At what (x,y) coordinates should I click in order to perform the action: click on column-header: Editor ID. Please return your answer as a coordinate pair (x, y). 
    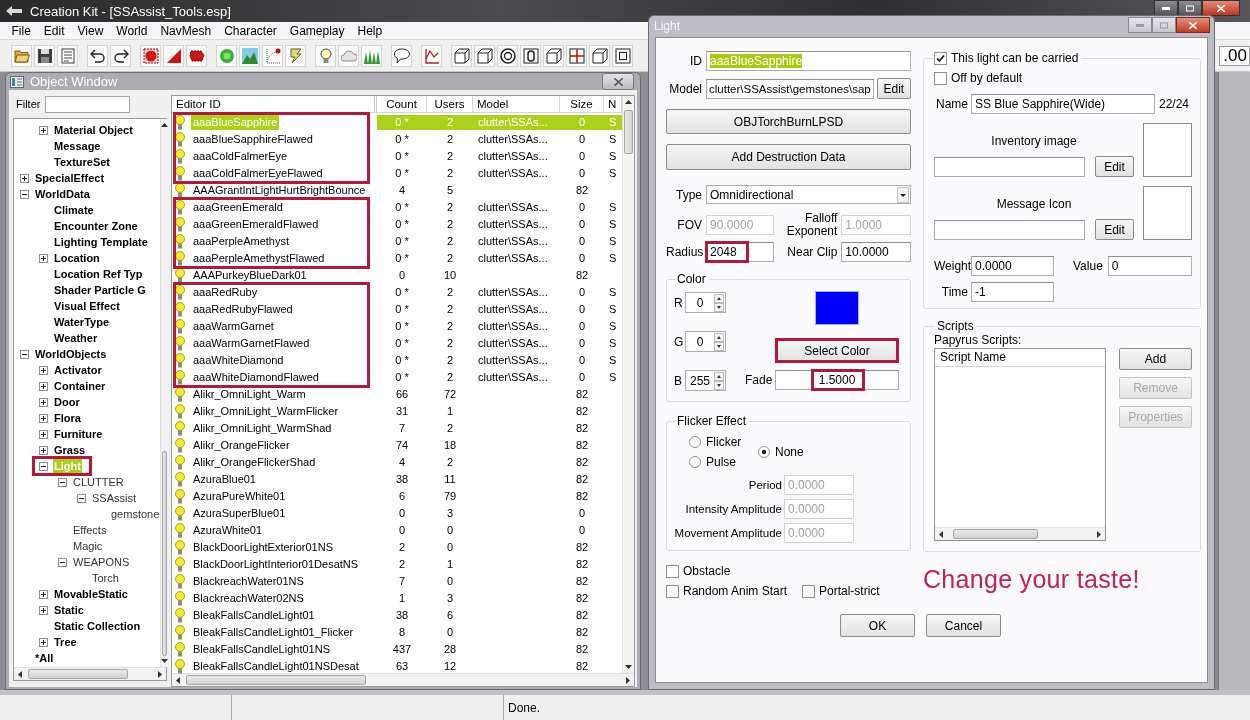
    Looking at the image, I should click on (274, 104).